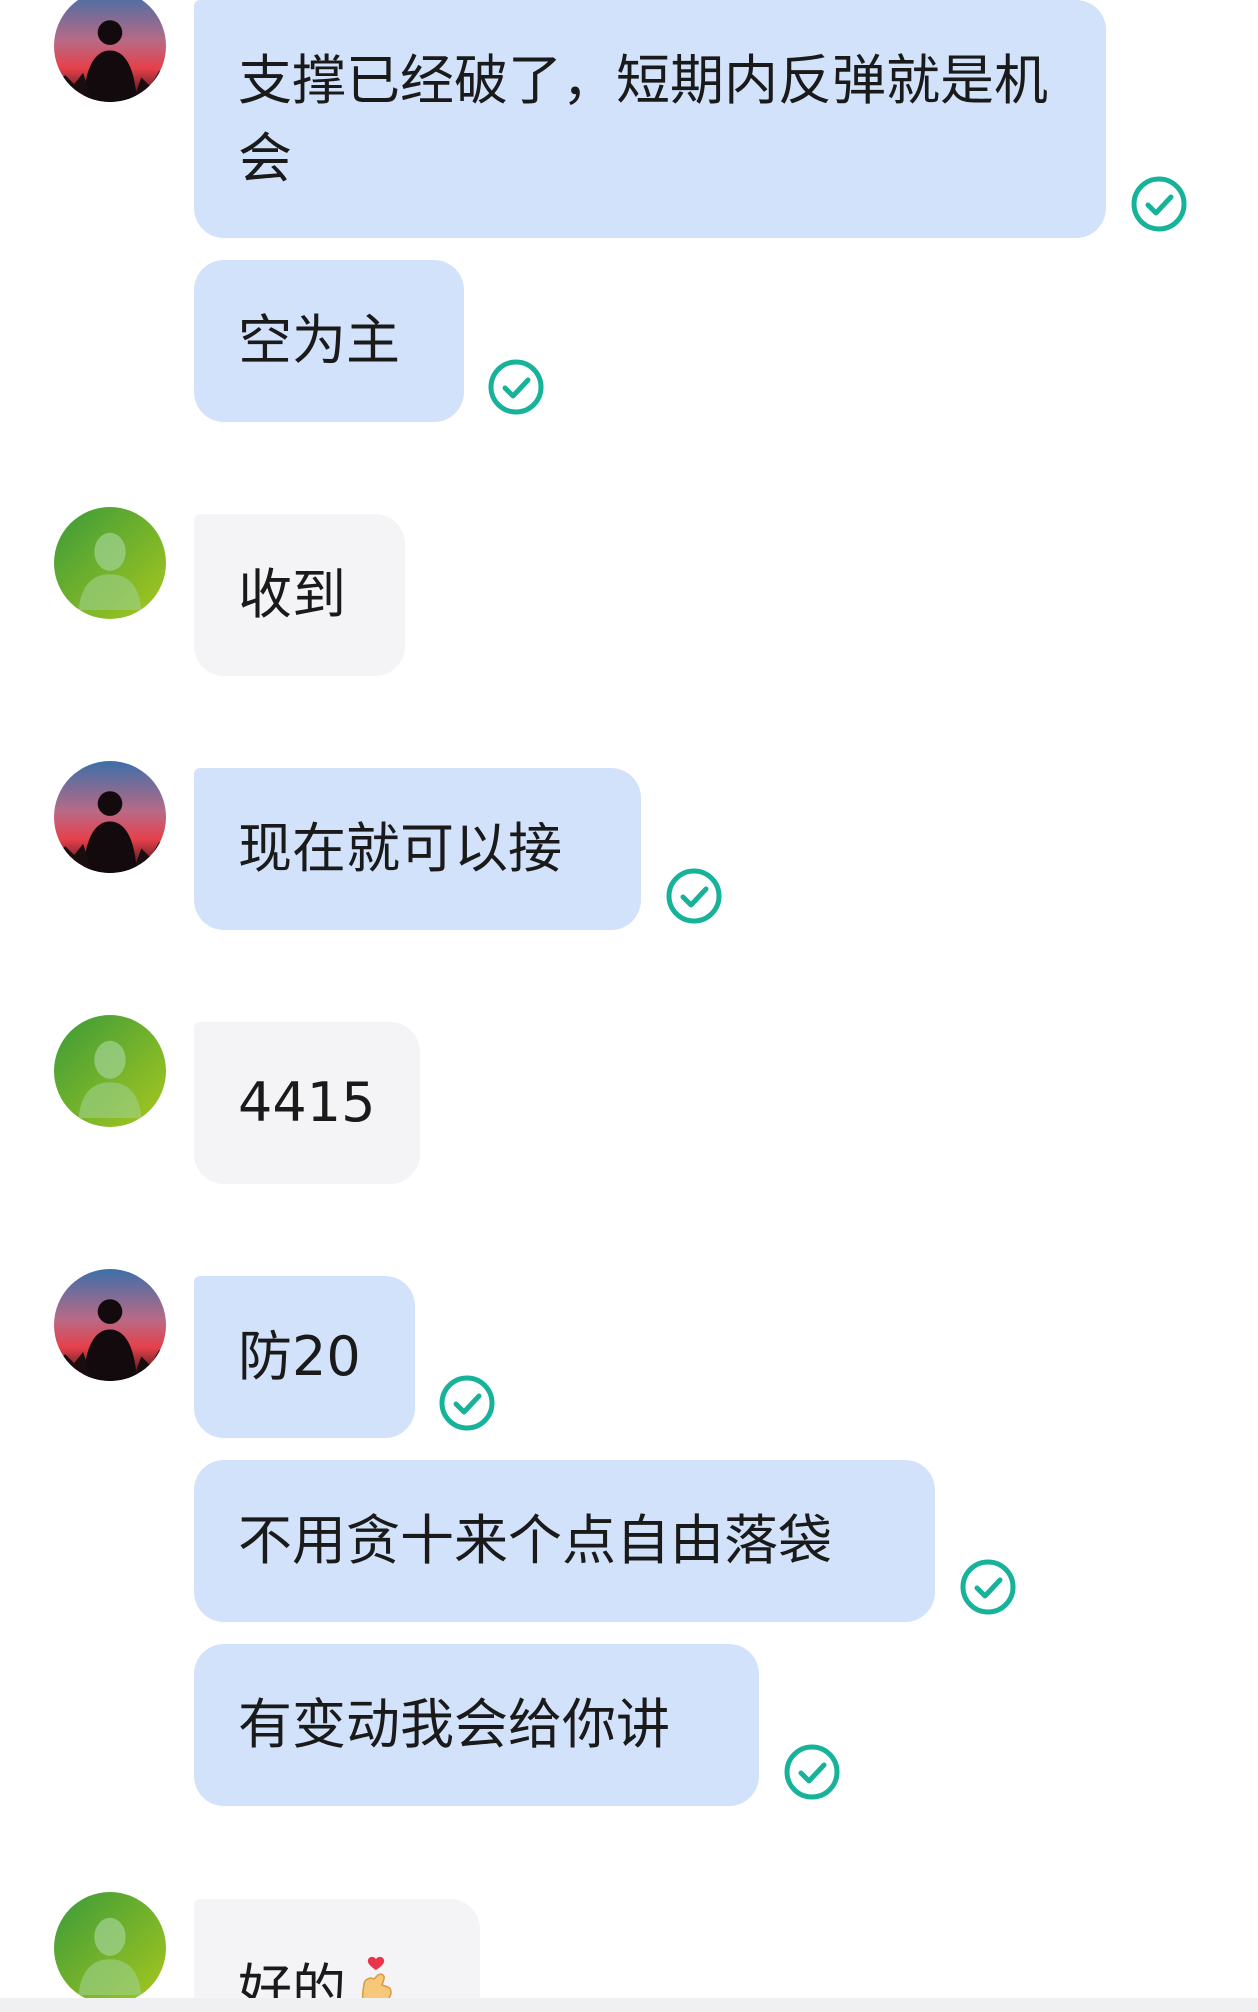  Describe the element at coordinates (299, 1356) in the screenshot. I see `message-text: 防20` at that location.